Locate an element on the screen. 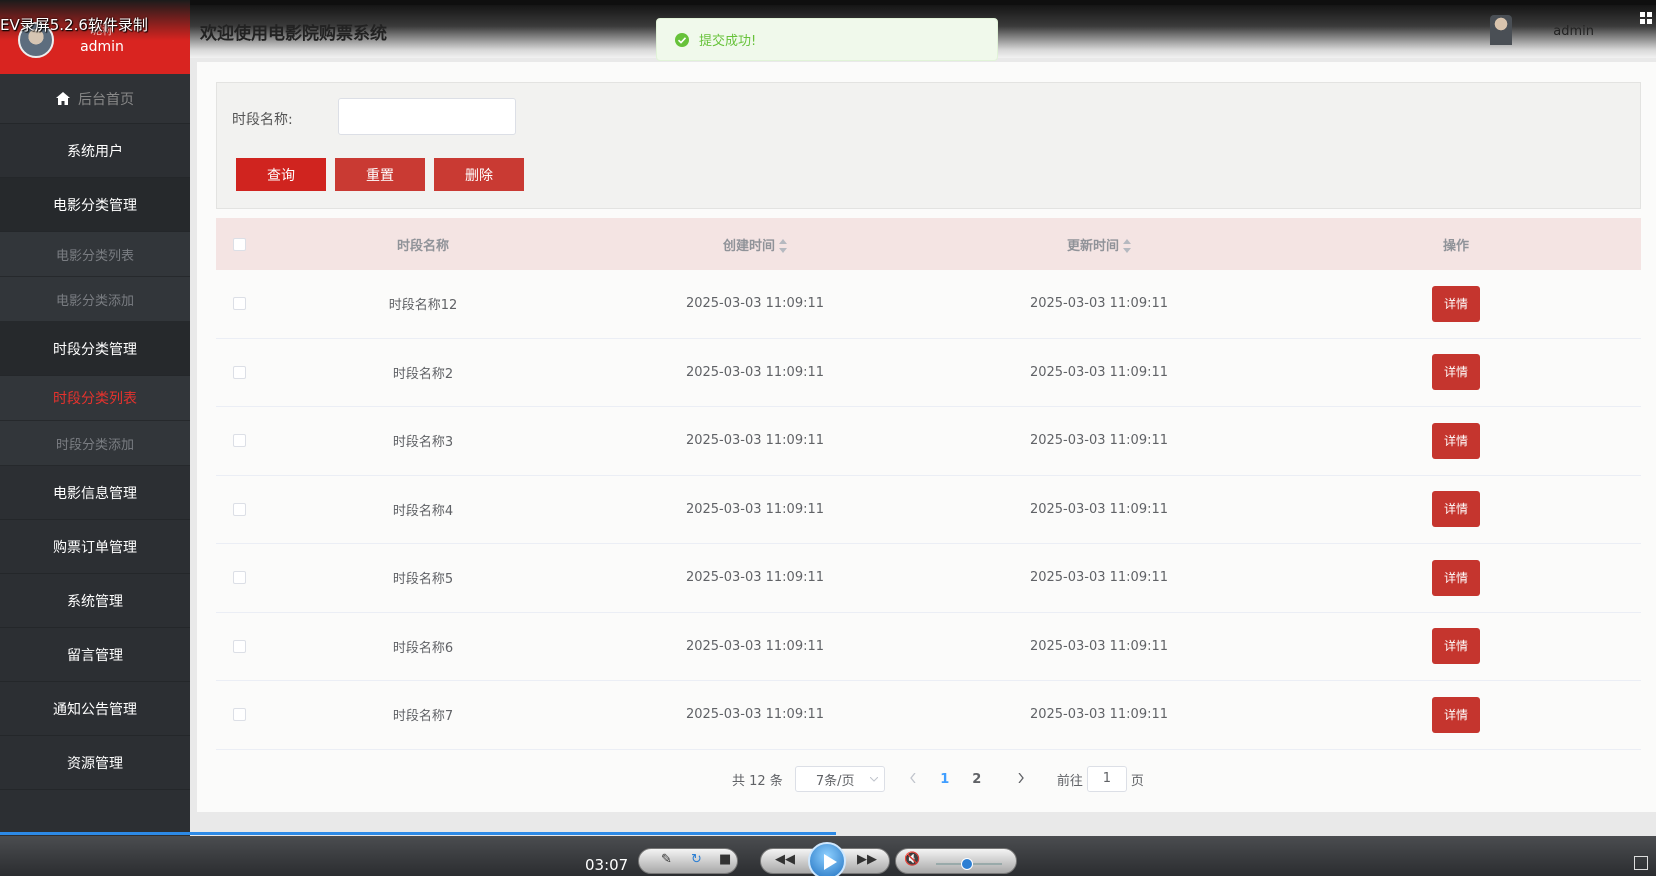 The height and width of the screenshot is (876, 1656). check-circle-icon is located at coordinates (682, 39).